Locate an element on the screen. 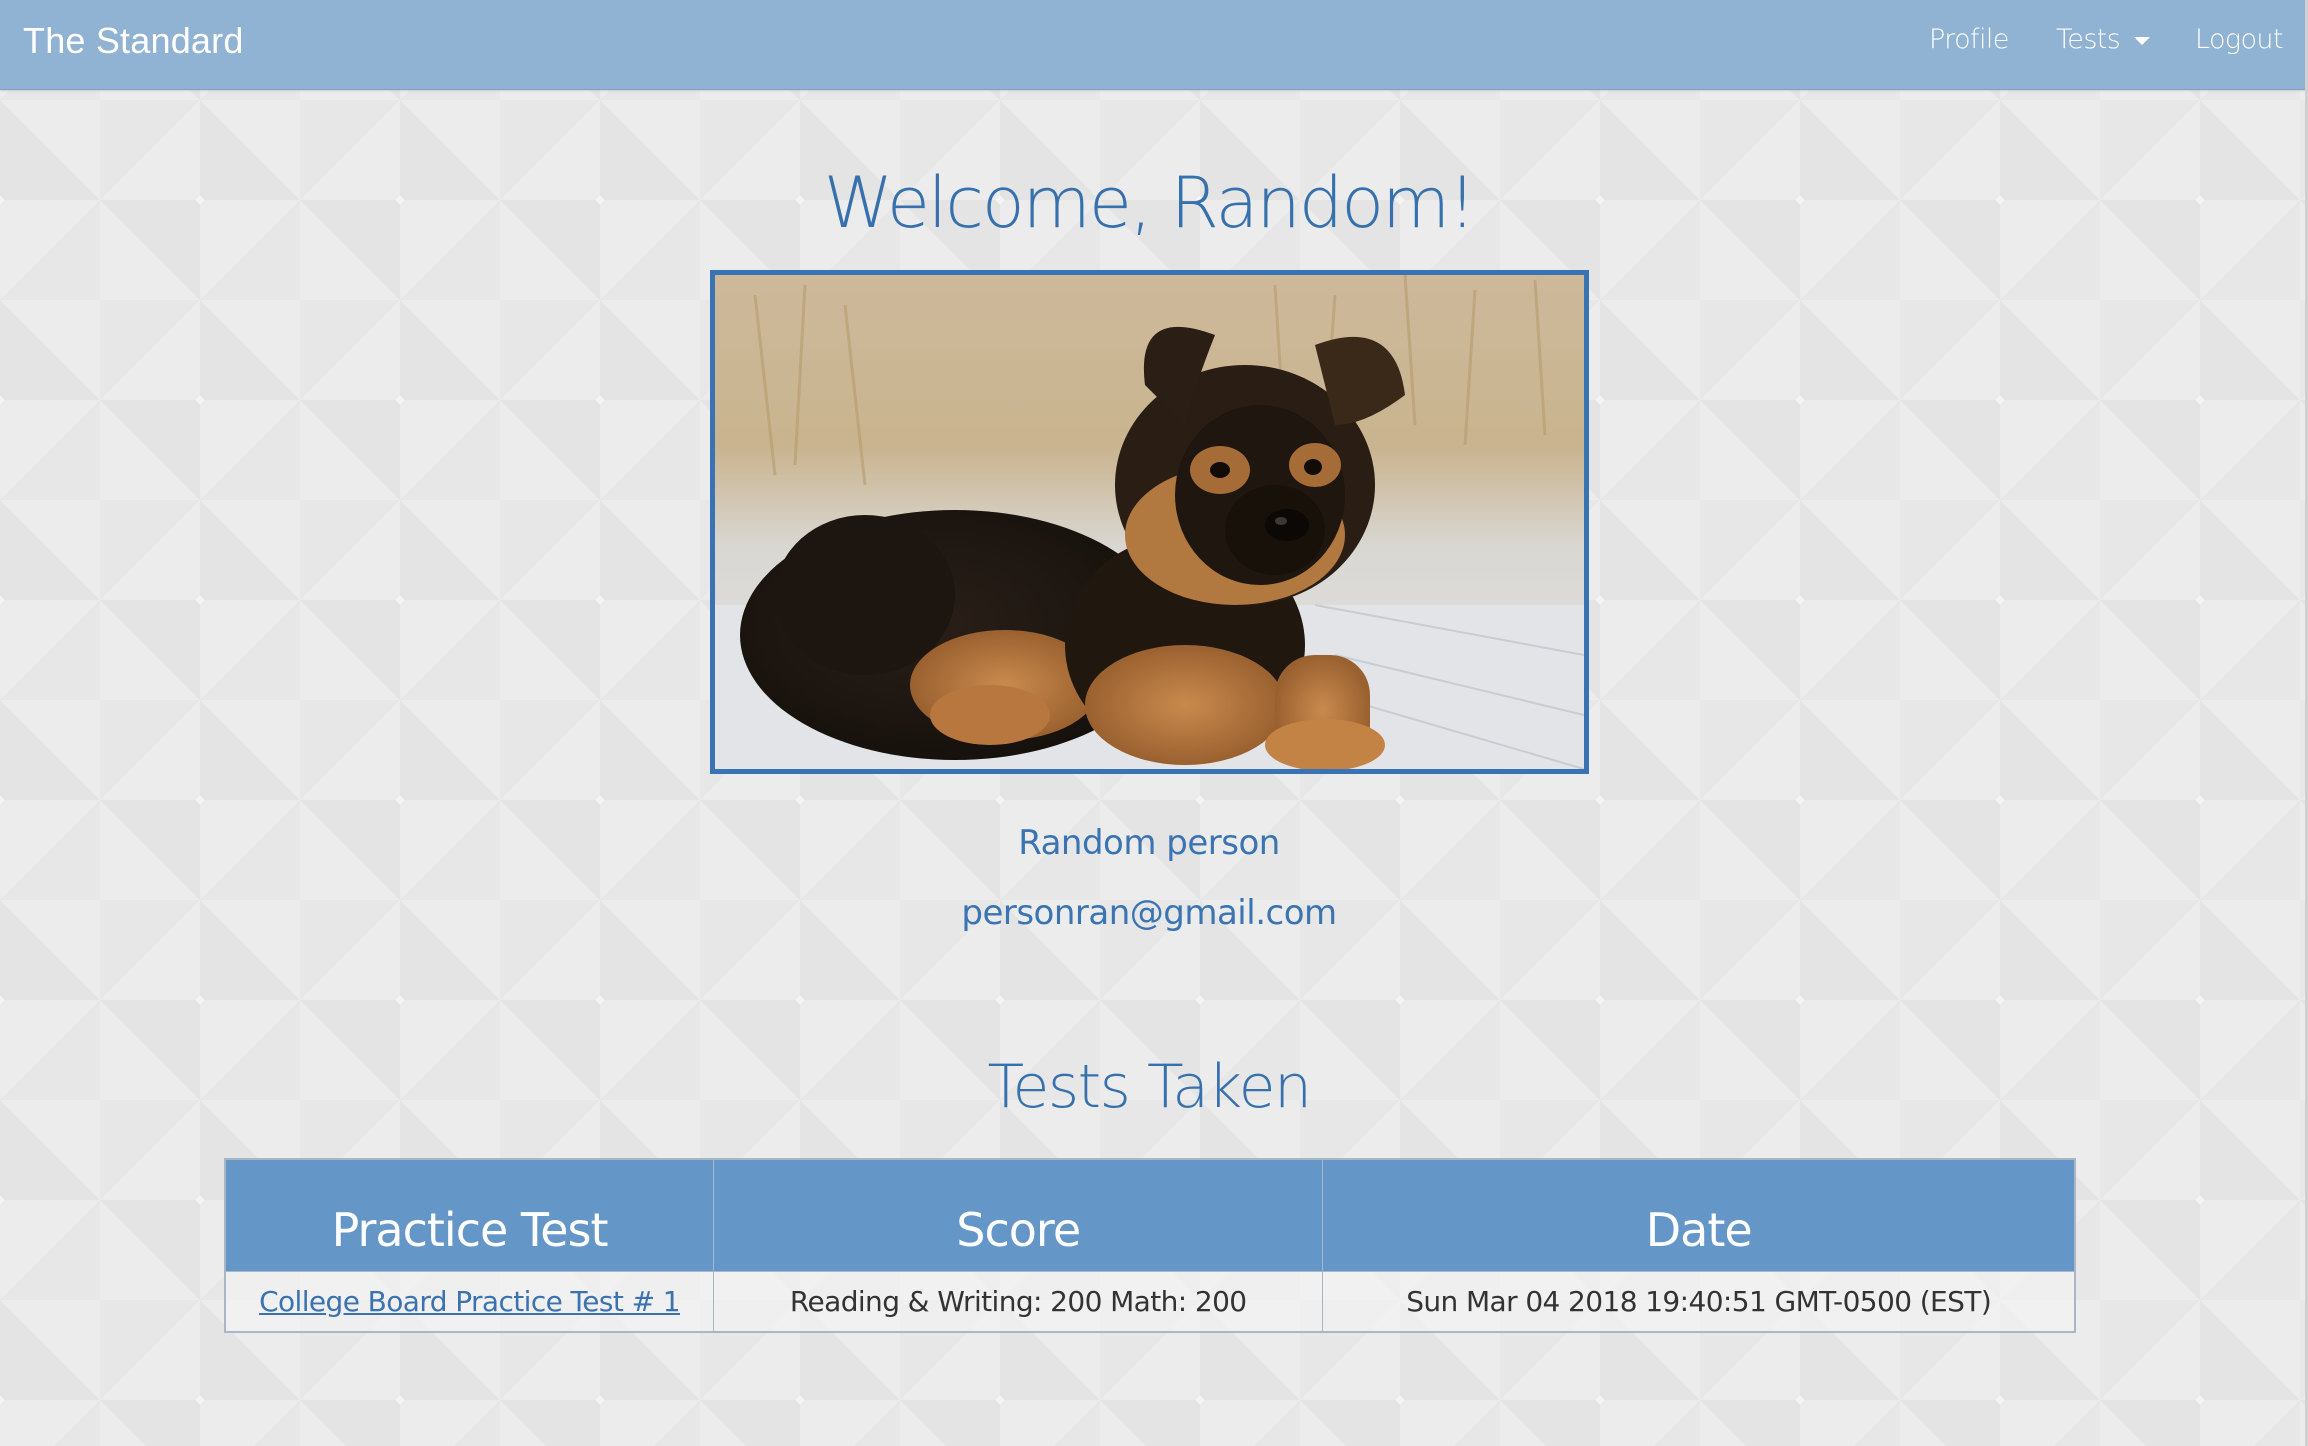  tests-taken-heading: Tests Taken is located at coordinates (1149, 1087).